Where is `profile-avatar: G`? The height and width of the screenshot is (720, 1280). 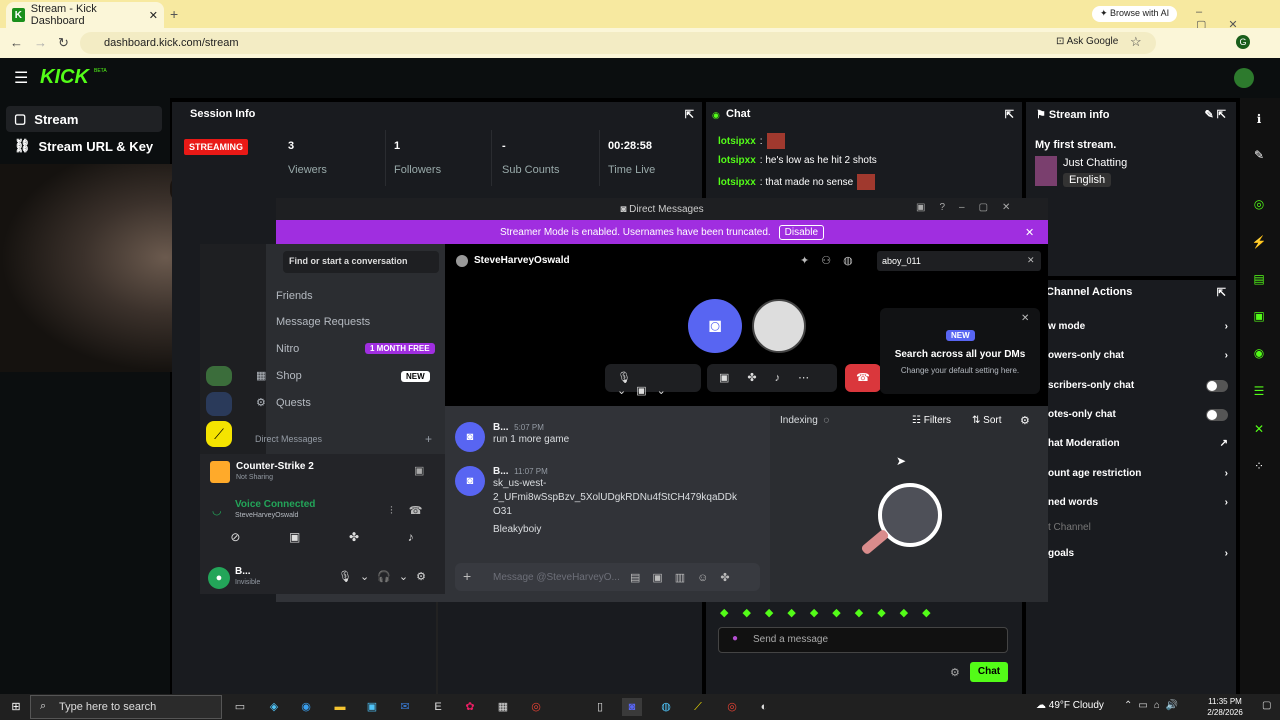
profile-avatar: G is located at coordinates (1243, 42).